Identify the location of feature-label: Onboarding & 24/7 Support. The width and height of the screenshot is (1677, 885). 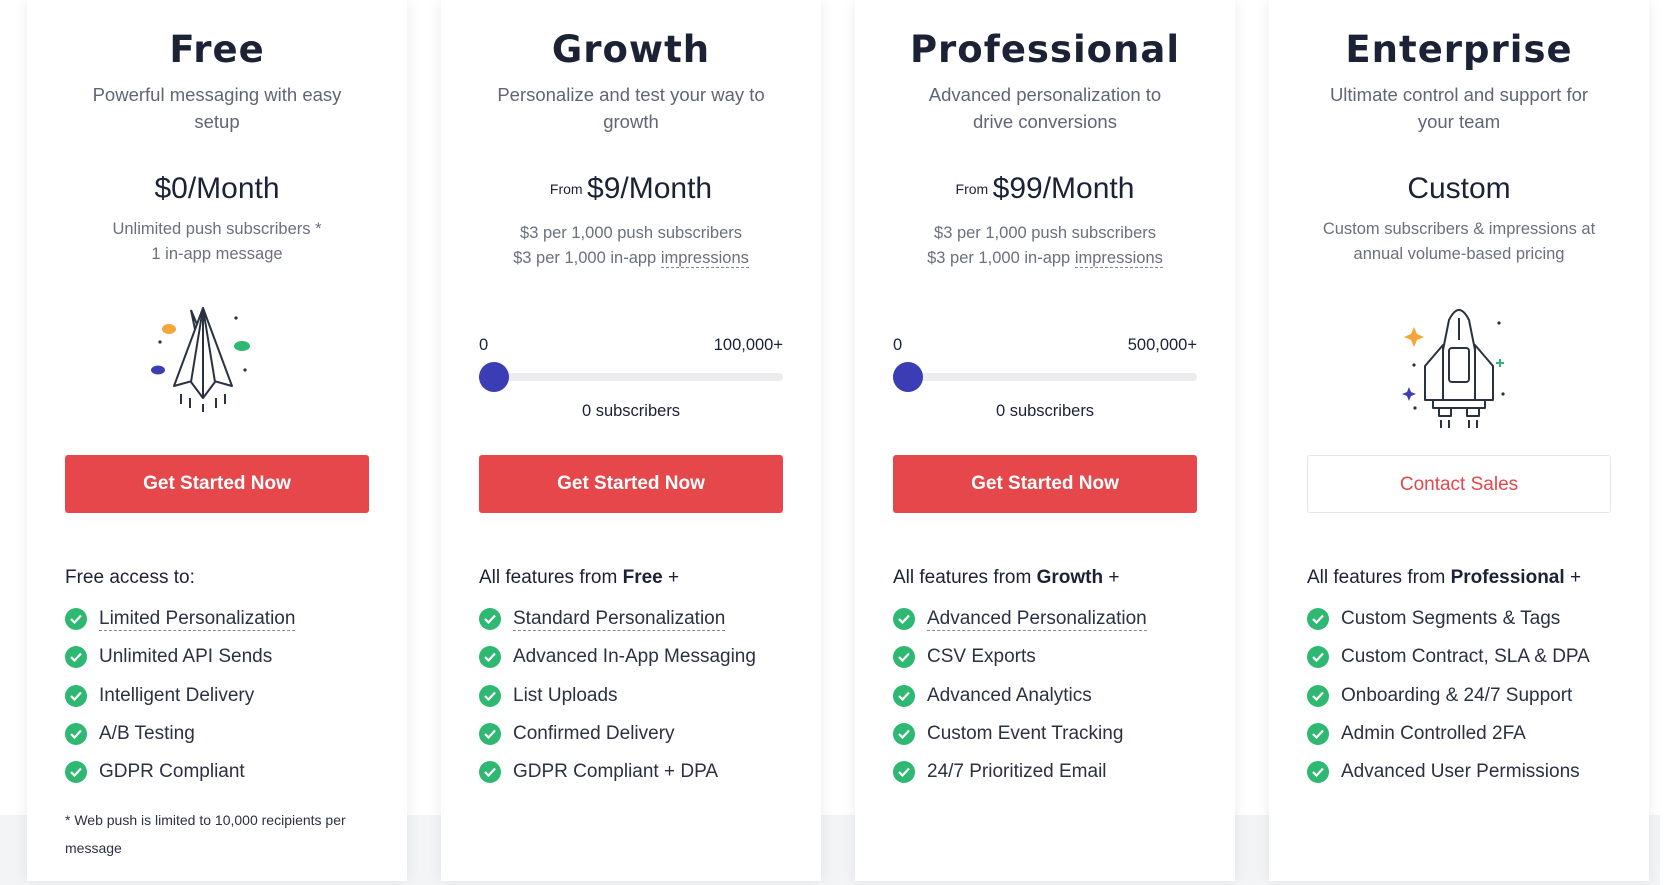
(1457, 695).